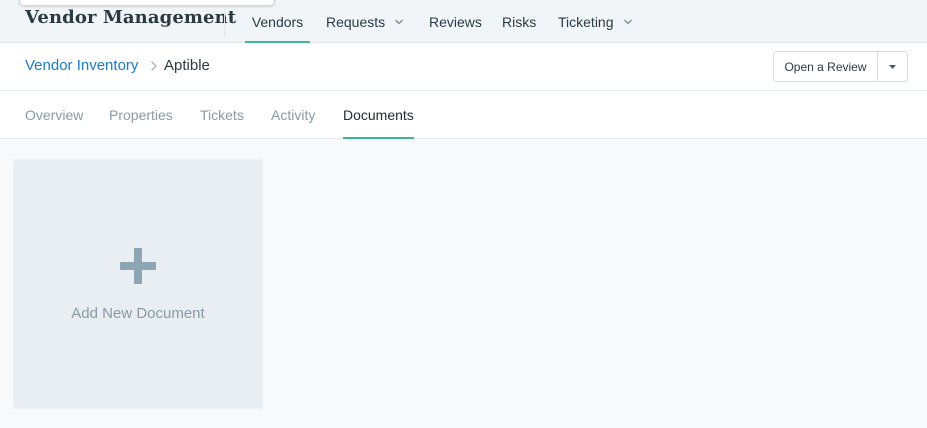 The height and width of the screenshot is (428, 927). What do you see at coordinates (147, 3) in the screenshot?
I see `tooltip-popover` at bounding box center [147, 3].